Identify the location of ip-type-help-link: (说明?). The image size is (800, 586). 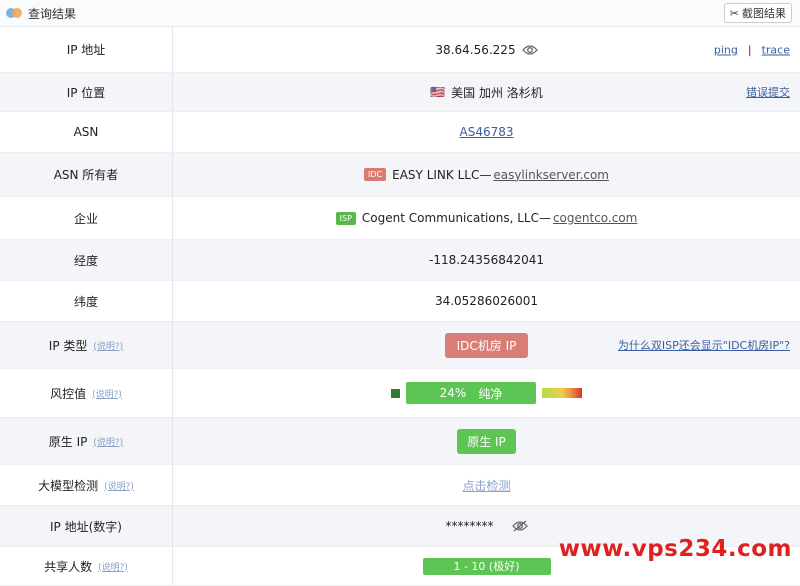
(108, 345).